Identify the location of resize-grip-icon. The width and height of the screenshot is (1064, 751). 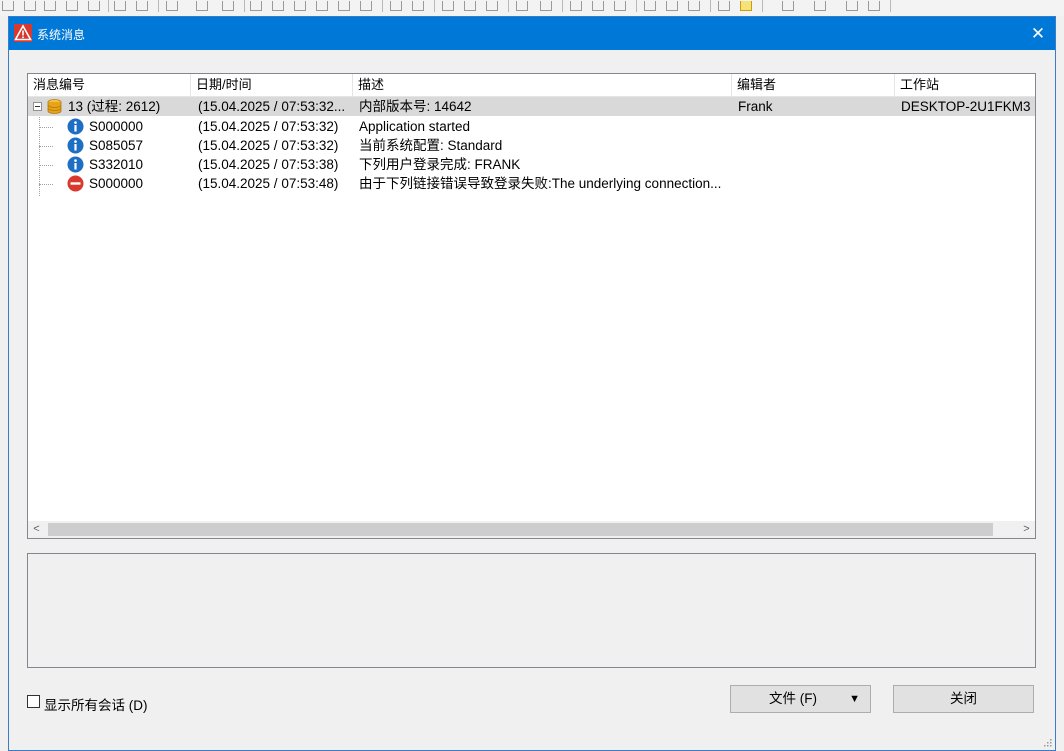
(1047, 742).